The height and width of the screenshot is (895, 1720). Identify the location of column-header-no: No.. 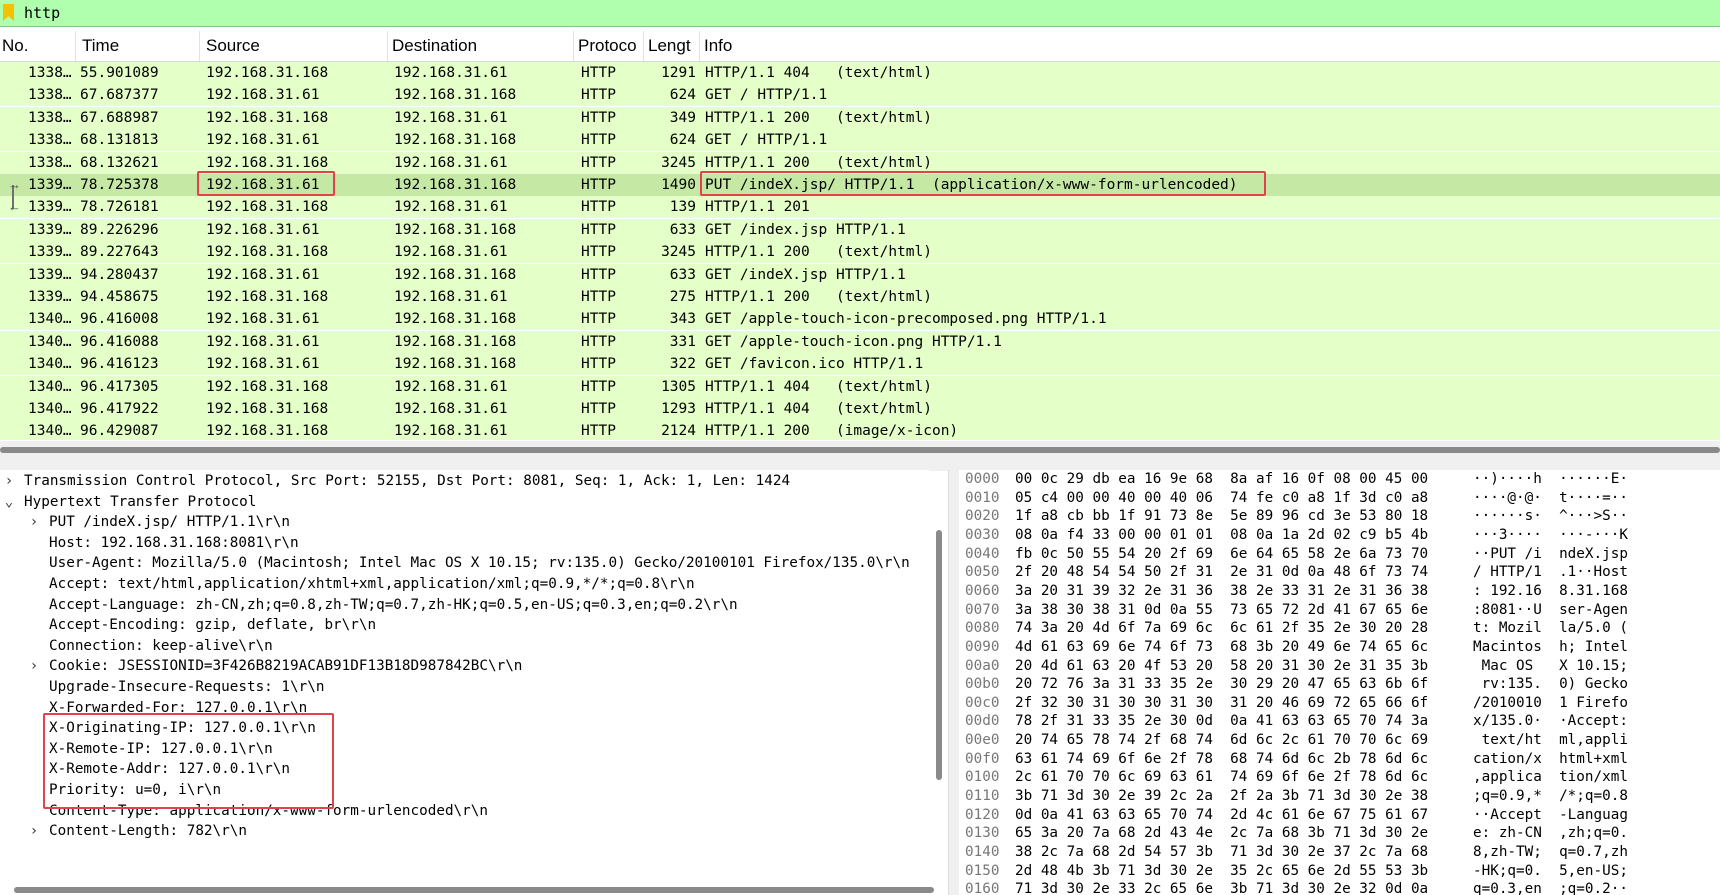
(38, 46).